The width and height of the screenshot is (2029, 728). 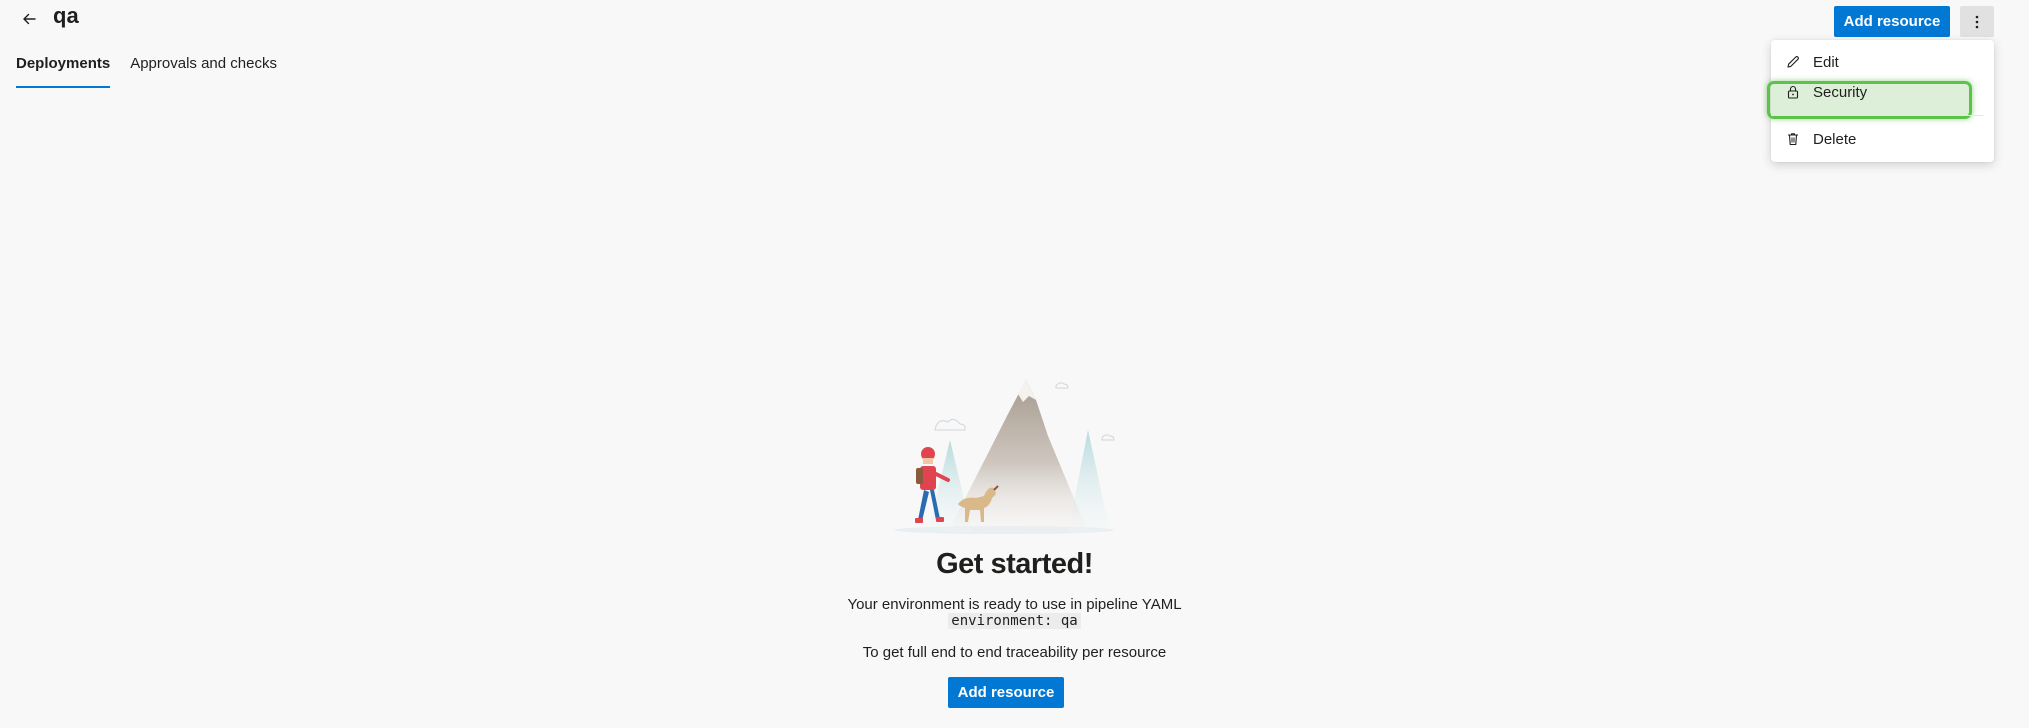 I want to click on trash-icon, so click(x=1793, y=139).